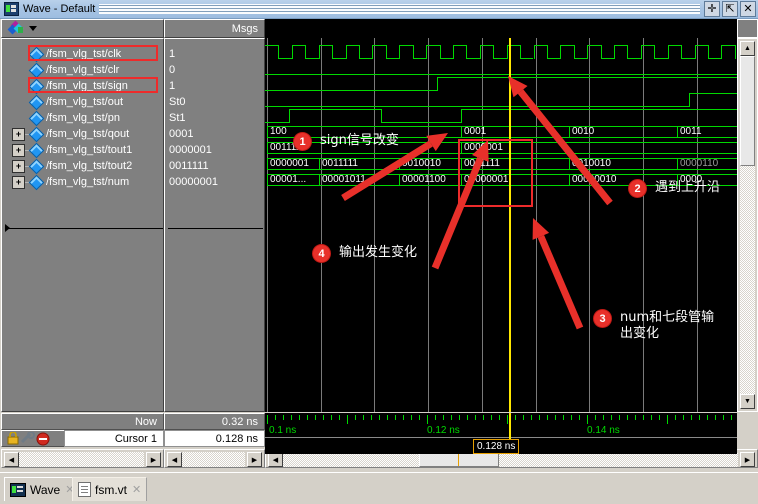 This screenshot has height=504, width=758. Describe the element at coordinates (293, 164) in the screenshot. I see `bus-segment-tout2: 0000001` at that location.